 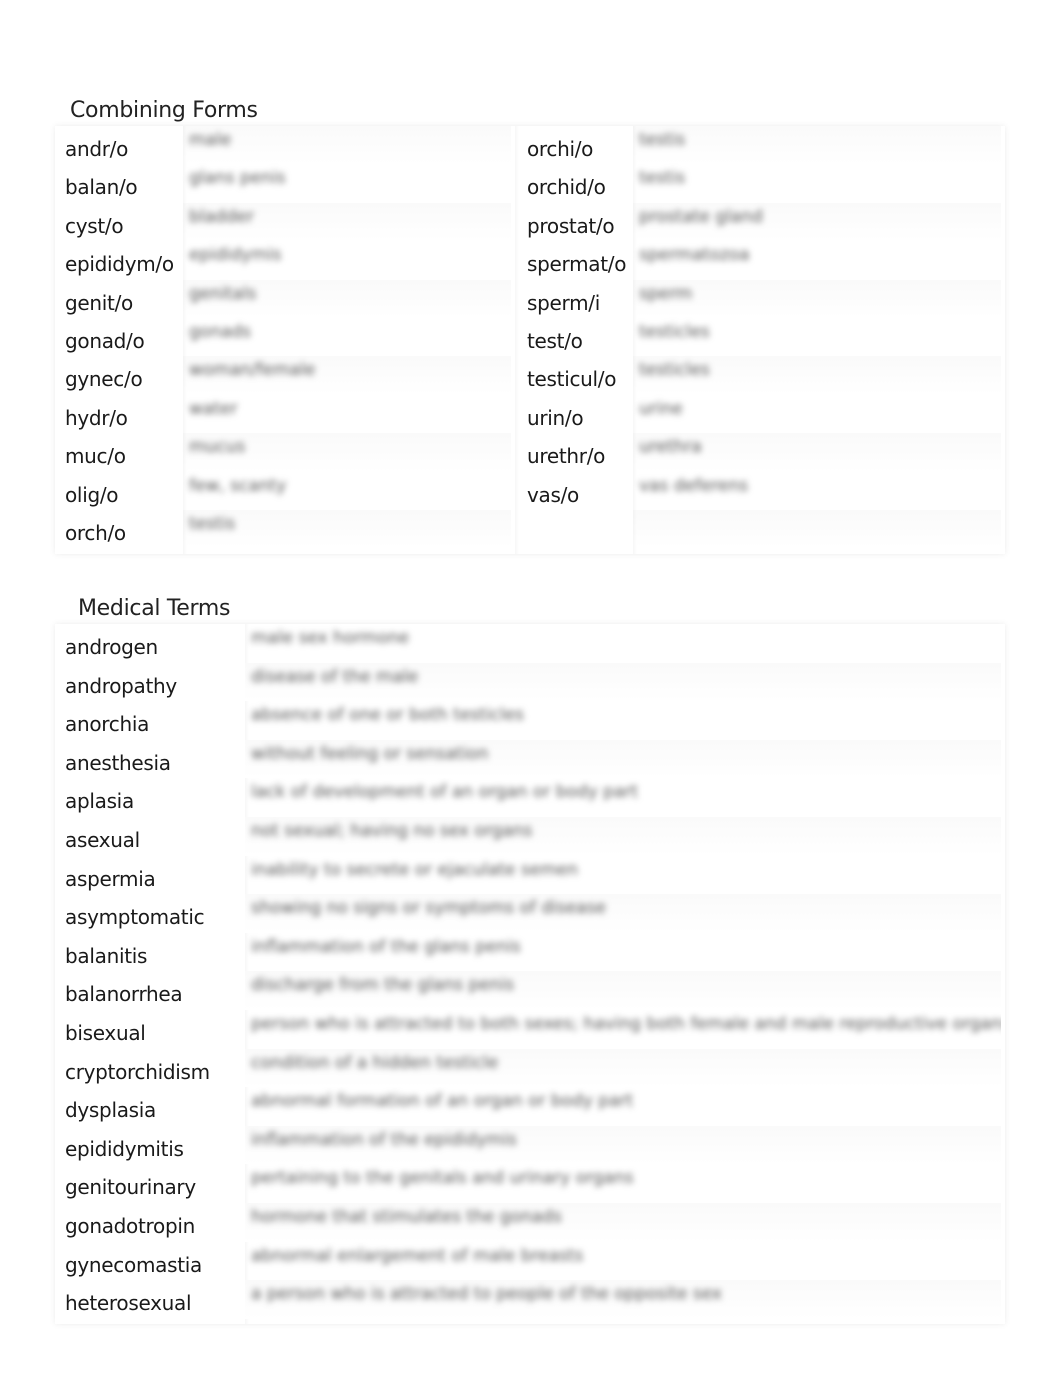 I want to click on term-cell: gonad/o, so click(x=105, y=340).